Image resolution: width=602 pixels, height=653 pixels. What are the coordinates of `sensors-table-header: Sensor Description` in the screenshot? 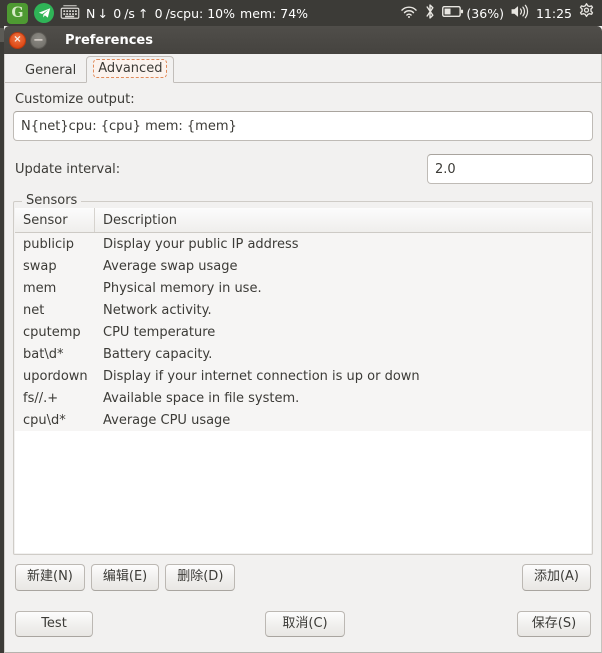 It's located at (303, 220).